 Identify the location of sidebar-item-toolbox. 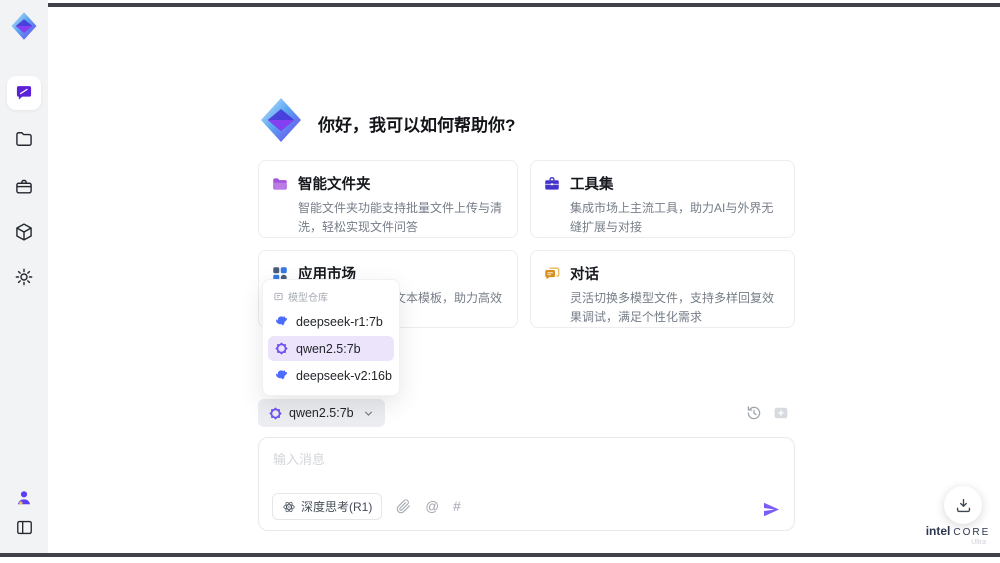
(24, 187).